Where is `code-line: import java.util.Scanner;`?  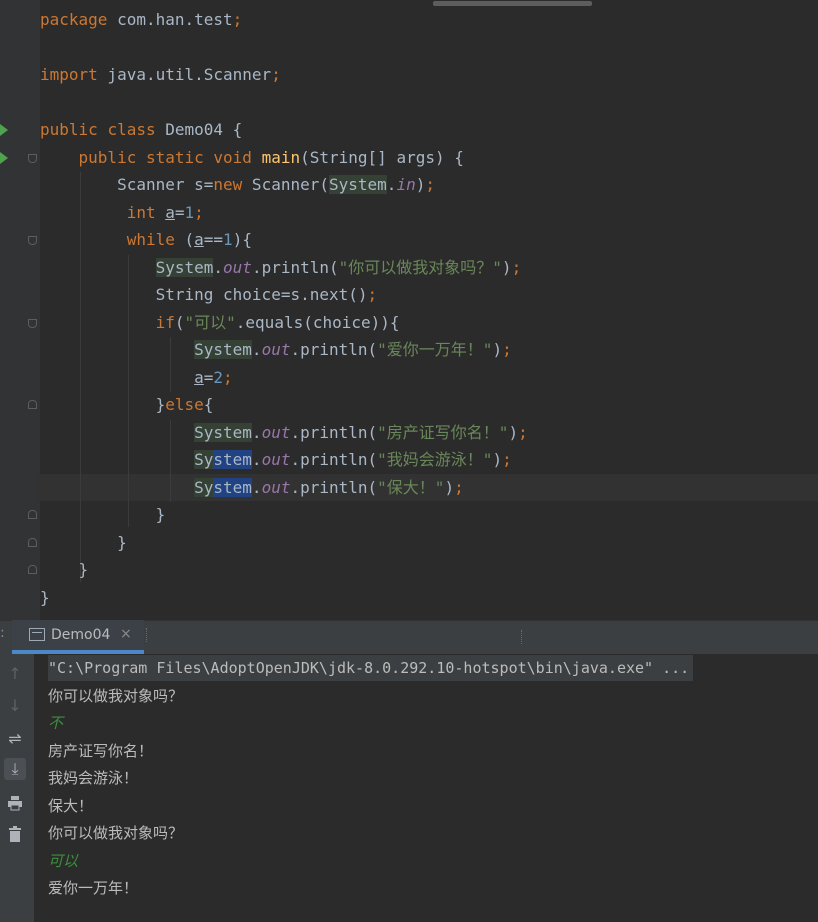 code-line: import java.util.Scanner; is located at coordinates (160, 74).